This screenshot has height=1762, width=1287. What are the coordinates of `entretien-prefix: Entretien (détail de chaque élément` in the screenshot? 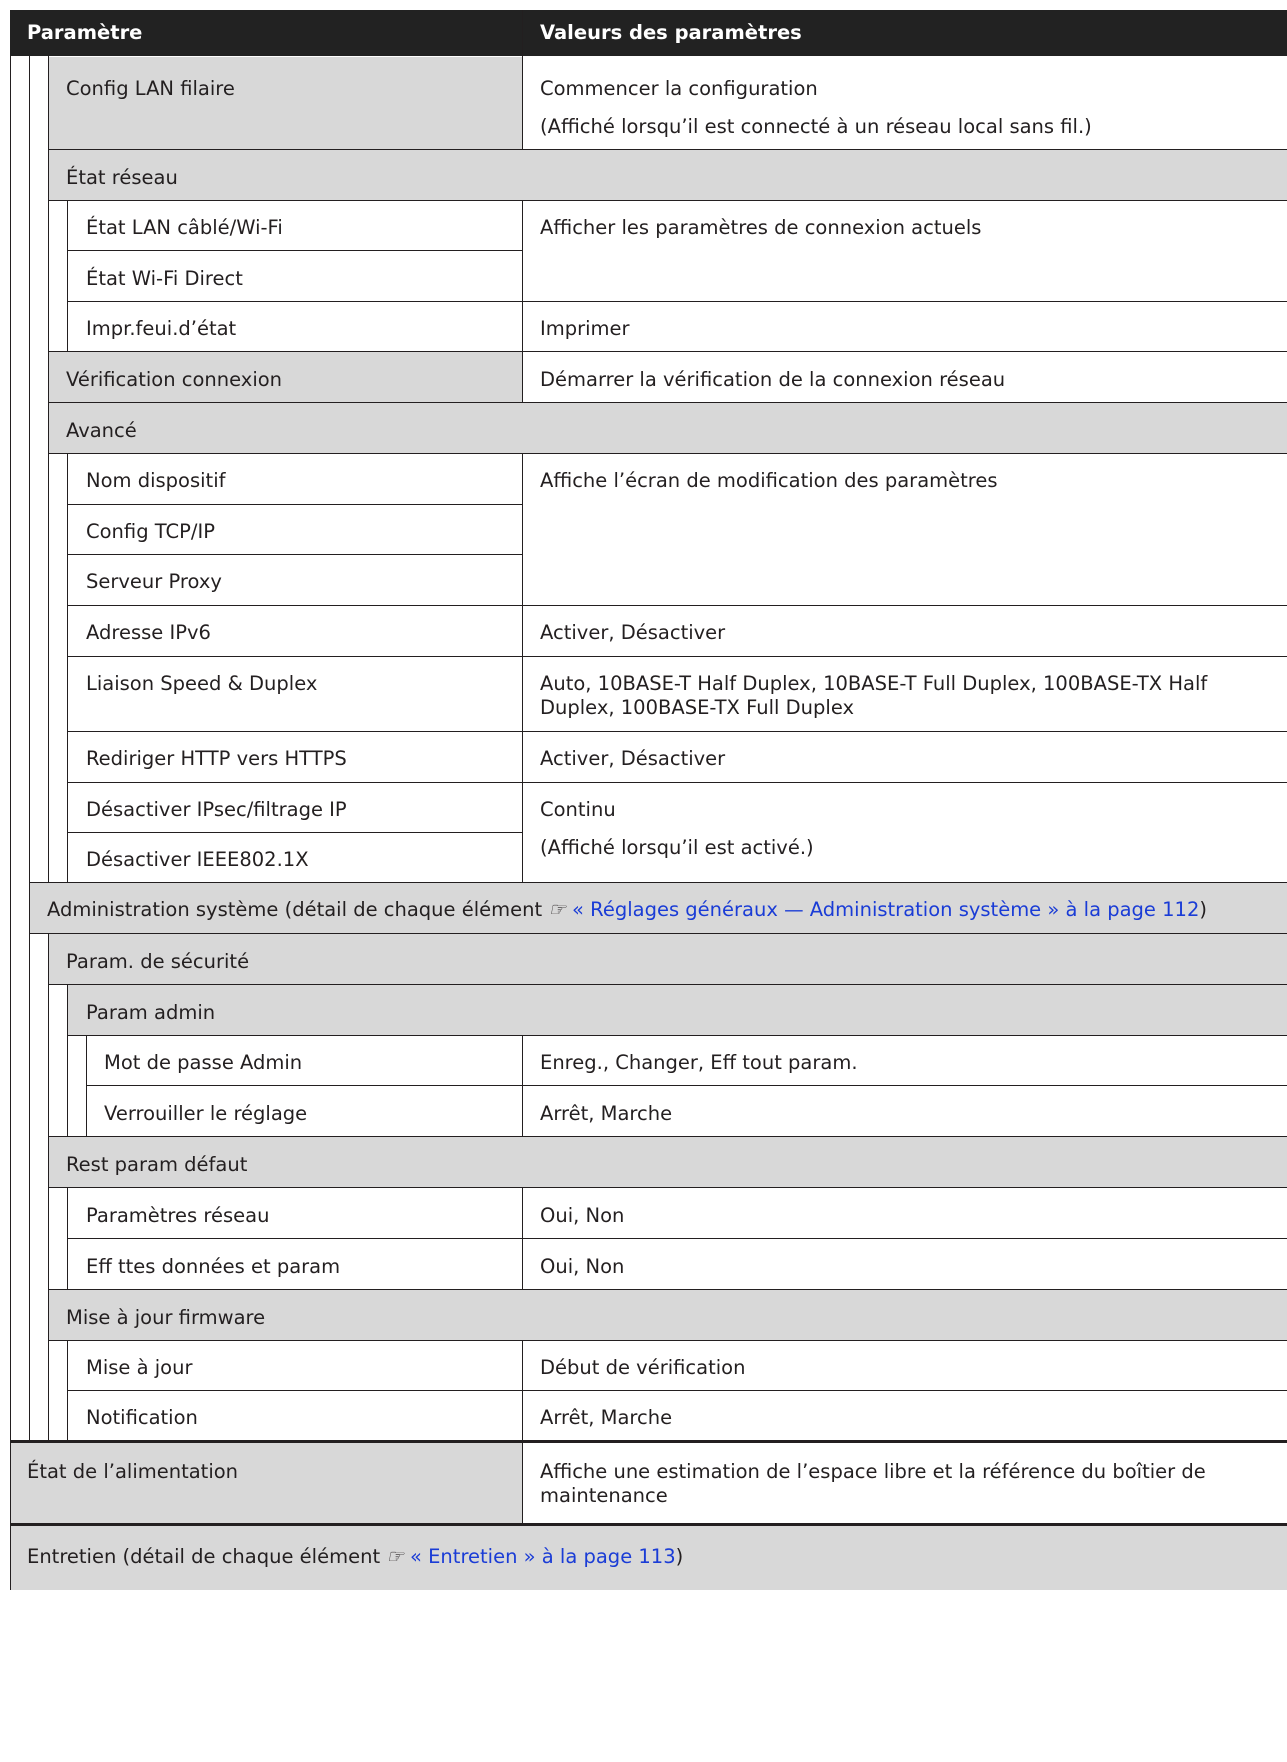 It's located at (207, 1556).